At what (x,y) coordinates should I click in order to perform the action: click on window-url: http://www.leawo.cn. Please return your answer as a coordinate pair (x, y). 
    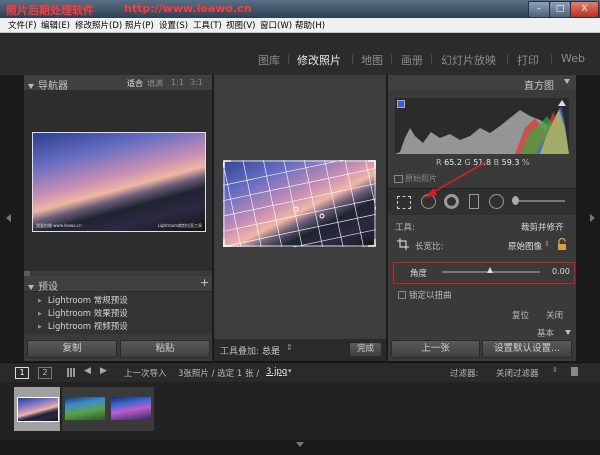
    Looking at the image, I should click on (188, 8).